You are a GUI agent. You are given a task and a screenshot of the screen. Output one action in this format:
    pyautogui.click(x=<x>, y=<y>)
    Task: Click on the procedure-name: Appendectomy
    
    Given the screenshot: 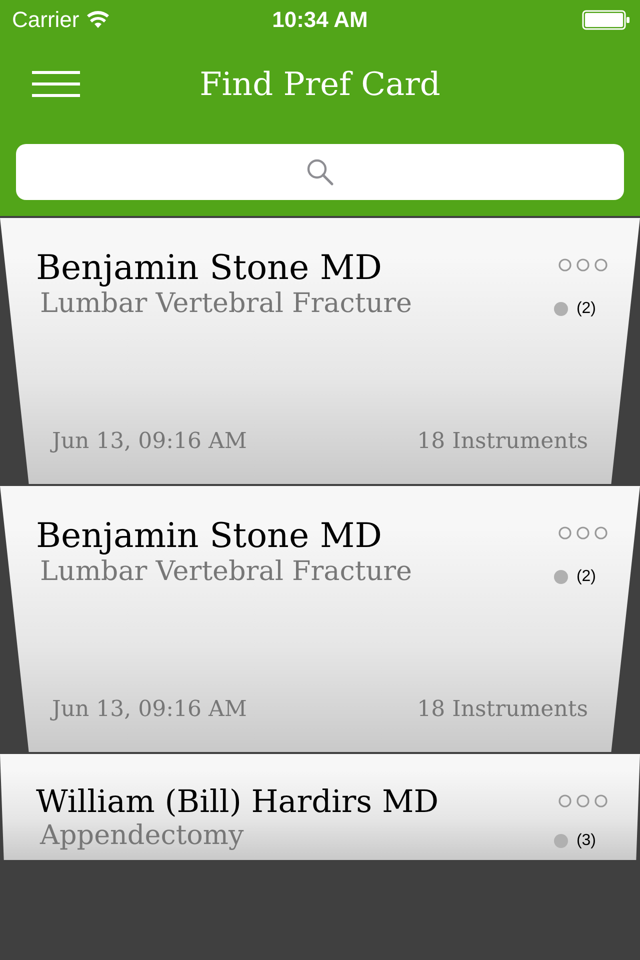 What is the action you would take?
    pyautogui.click(x=142, y=835)
    